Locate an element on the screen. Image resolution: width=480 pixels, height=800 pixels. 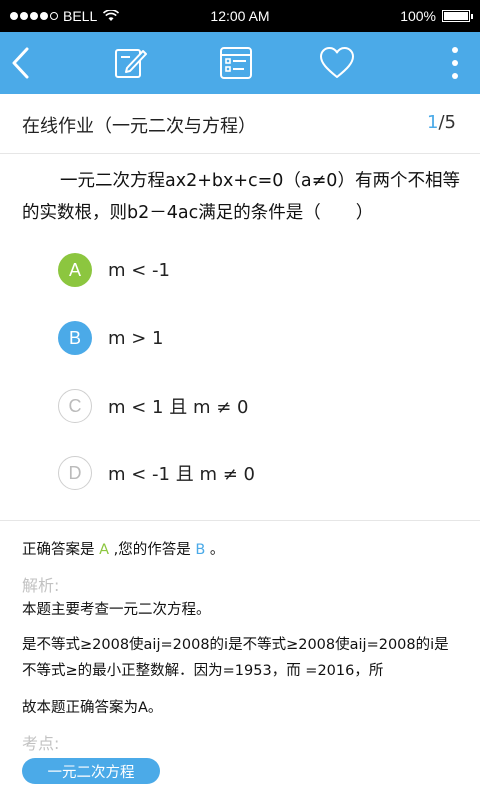
edit-note-icon is located at coordinates (131, 63).